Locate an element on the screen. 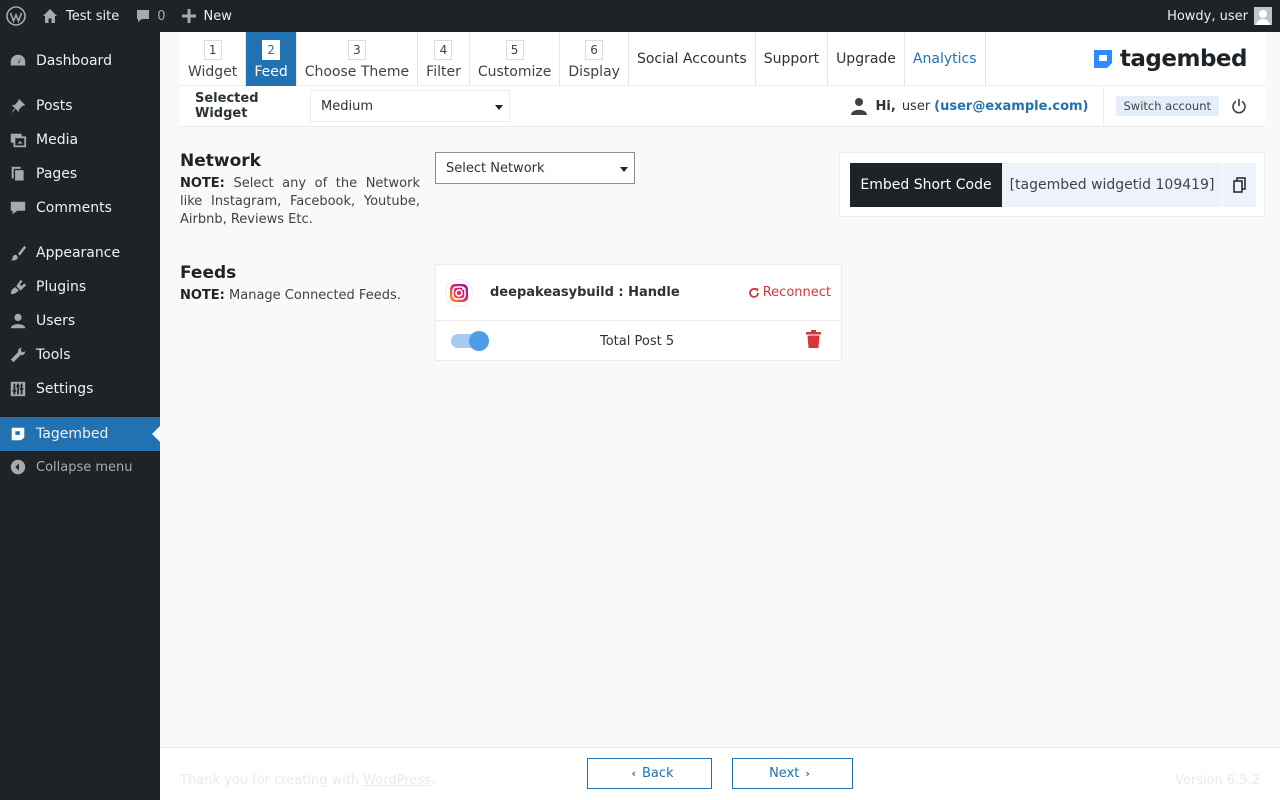 The height and width of the screenshot is (800, 1280). step-label: Choose Theme is located at coordinates (357, 72).